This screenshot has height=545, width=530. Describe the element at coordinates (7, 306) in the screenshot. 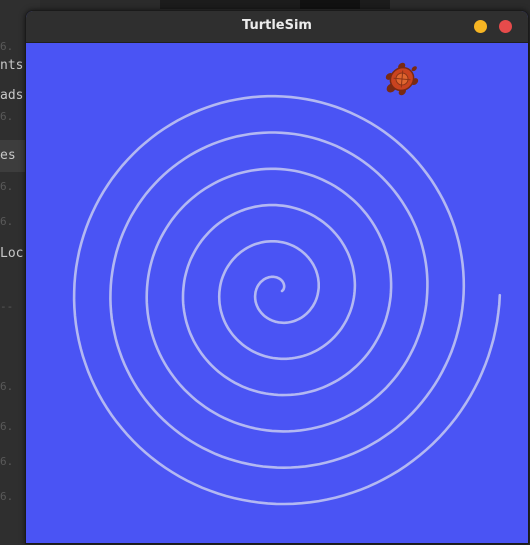

I see `background-log-line: --` at that location.